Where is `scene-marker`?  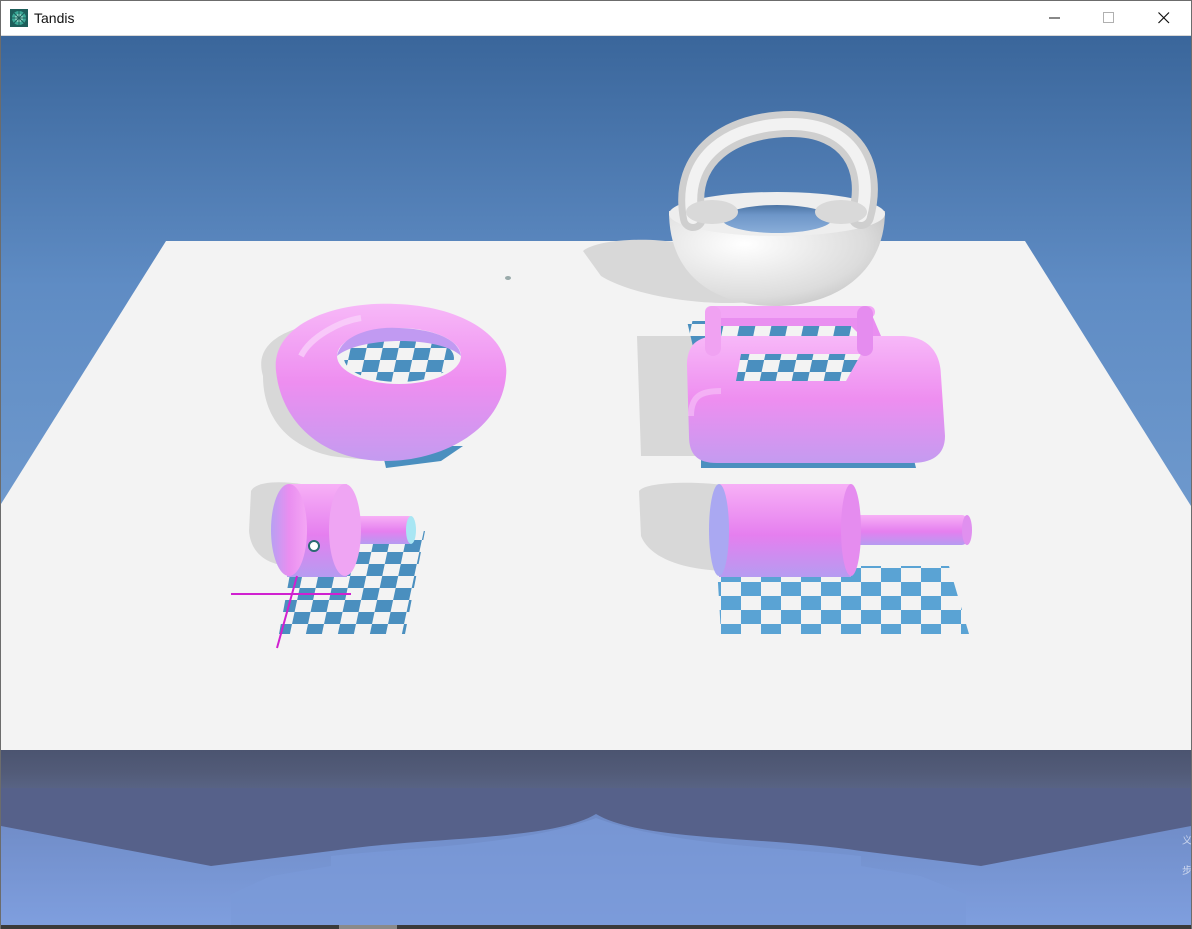
scene-marker is located at coordinates (508, 278).